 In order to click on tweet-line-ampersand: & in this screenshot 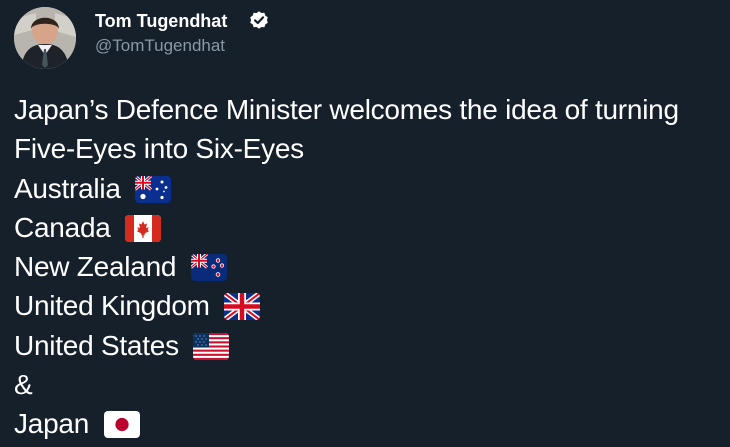, I will do `click(372, 384)`.